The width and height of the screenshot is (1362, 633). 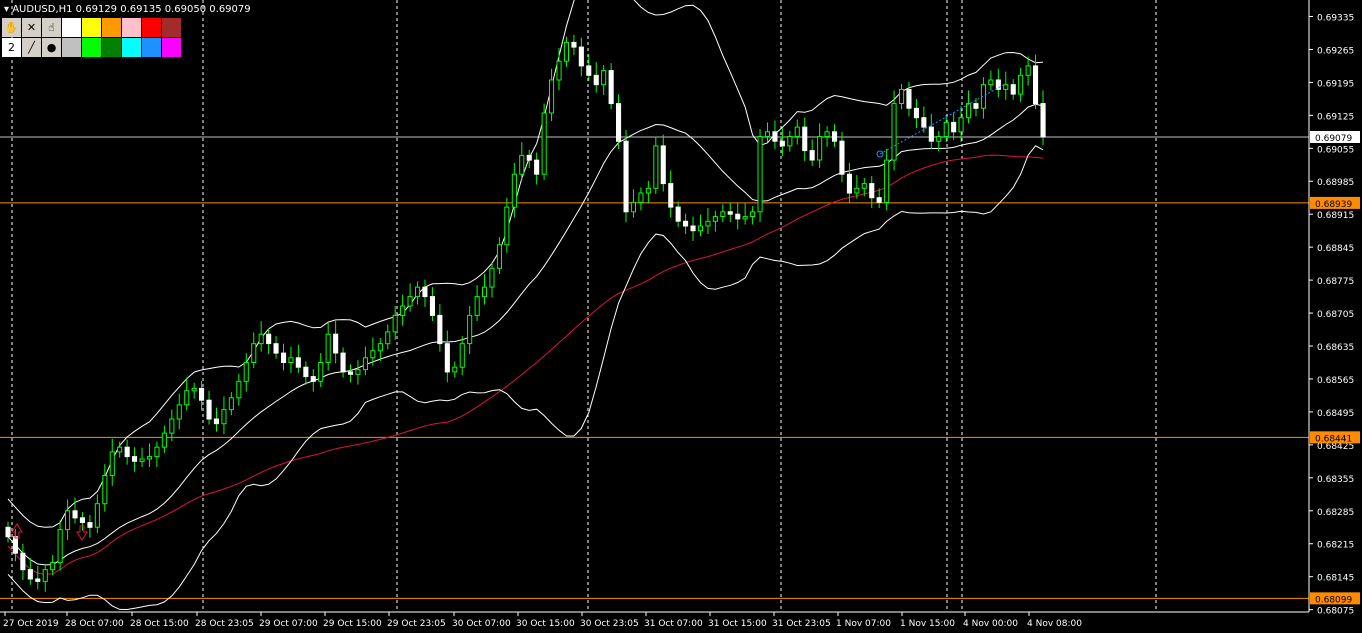 I want to click on time-tick-label: 4 Nov 00:00, so click(x=990, y=624).